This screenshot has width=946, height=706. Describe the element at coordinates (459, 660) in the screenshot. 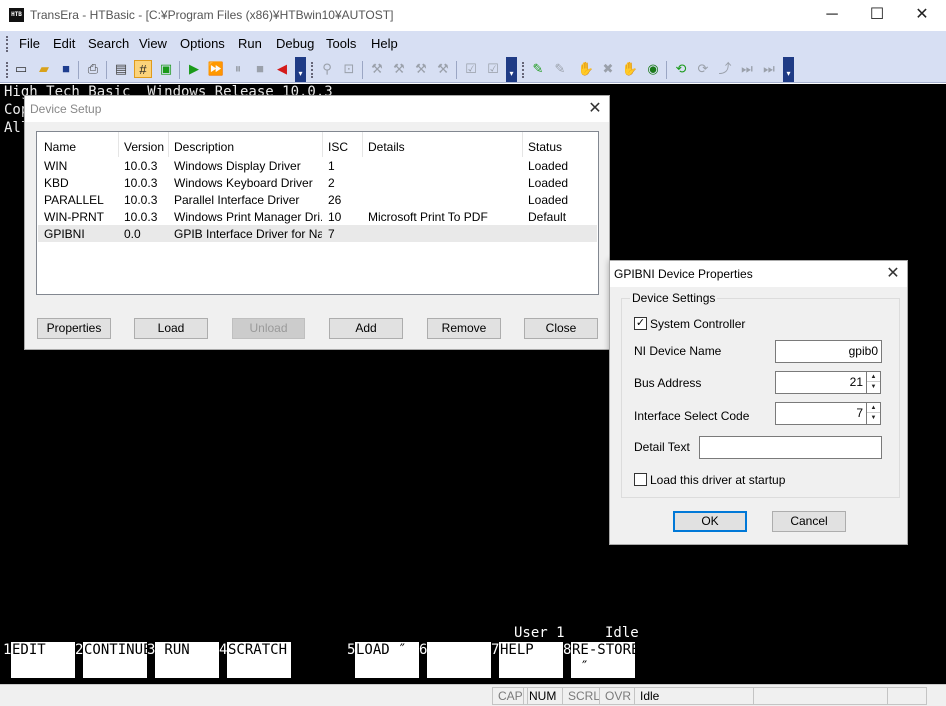

I see `softkey-empty` at that location.